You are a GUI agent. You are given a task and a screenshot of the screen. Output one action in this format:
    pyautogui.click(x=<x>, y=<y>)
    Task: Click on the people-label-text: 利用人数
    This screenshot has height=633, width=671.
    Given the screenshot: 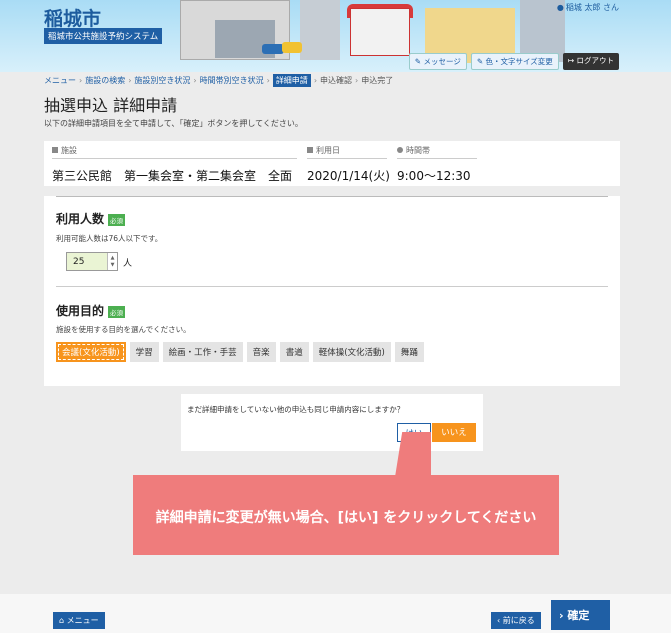 What is the action you would take?
    pyautogui.click(x=80, y=219)
    